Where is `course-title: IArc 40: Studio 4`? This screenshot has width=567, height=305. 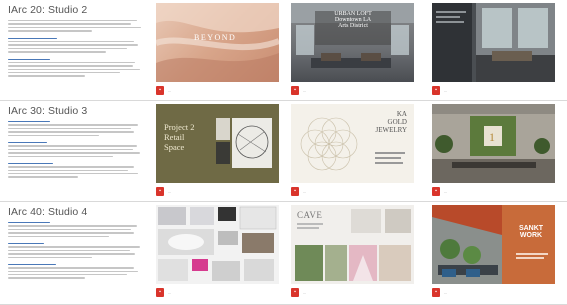 course-title: IArc 40: Studio 4 is located at coordinates (48, 212).